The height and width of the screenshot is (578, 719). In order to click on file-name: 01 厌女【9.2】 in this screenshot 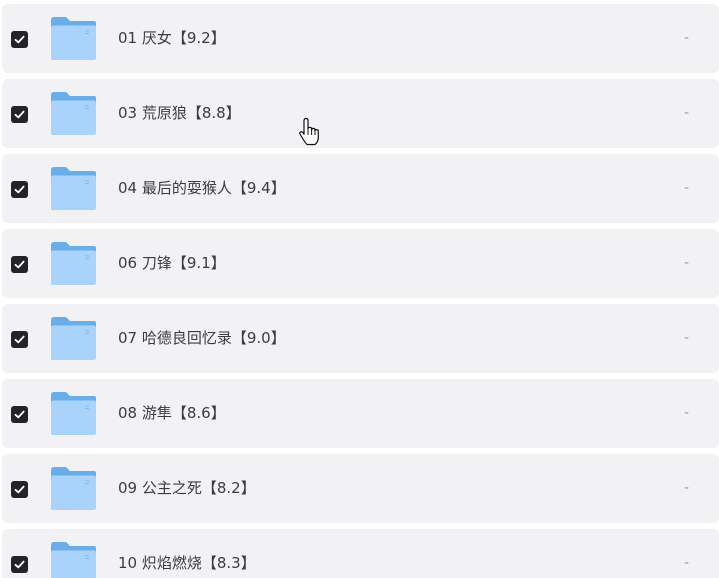, I will do `click(172, 38)`.